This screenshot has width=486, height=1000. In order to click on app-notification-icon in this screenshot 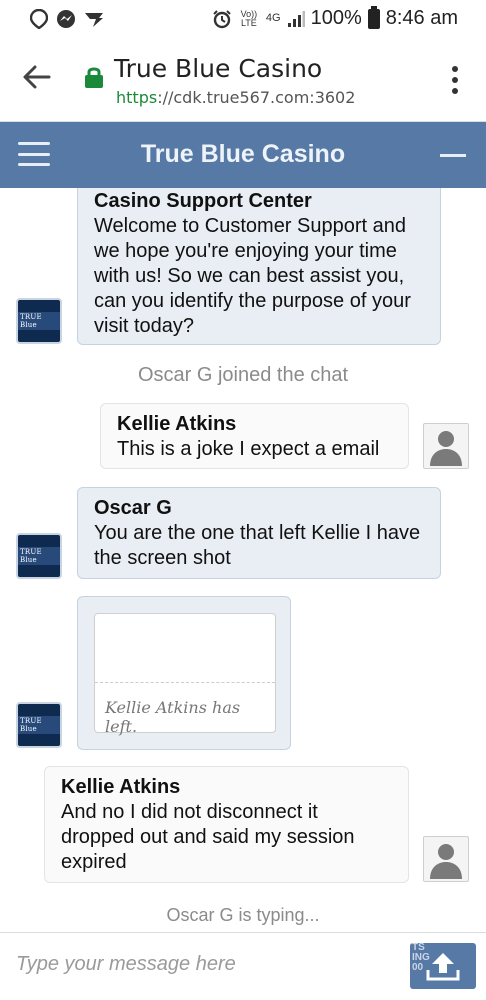, I will do `click(94, 20)`.